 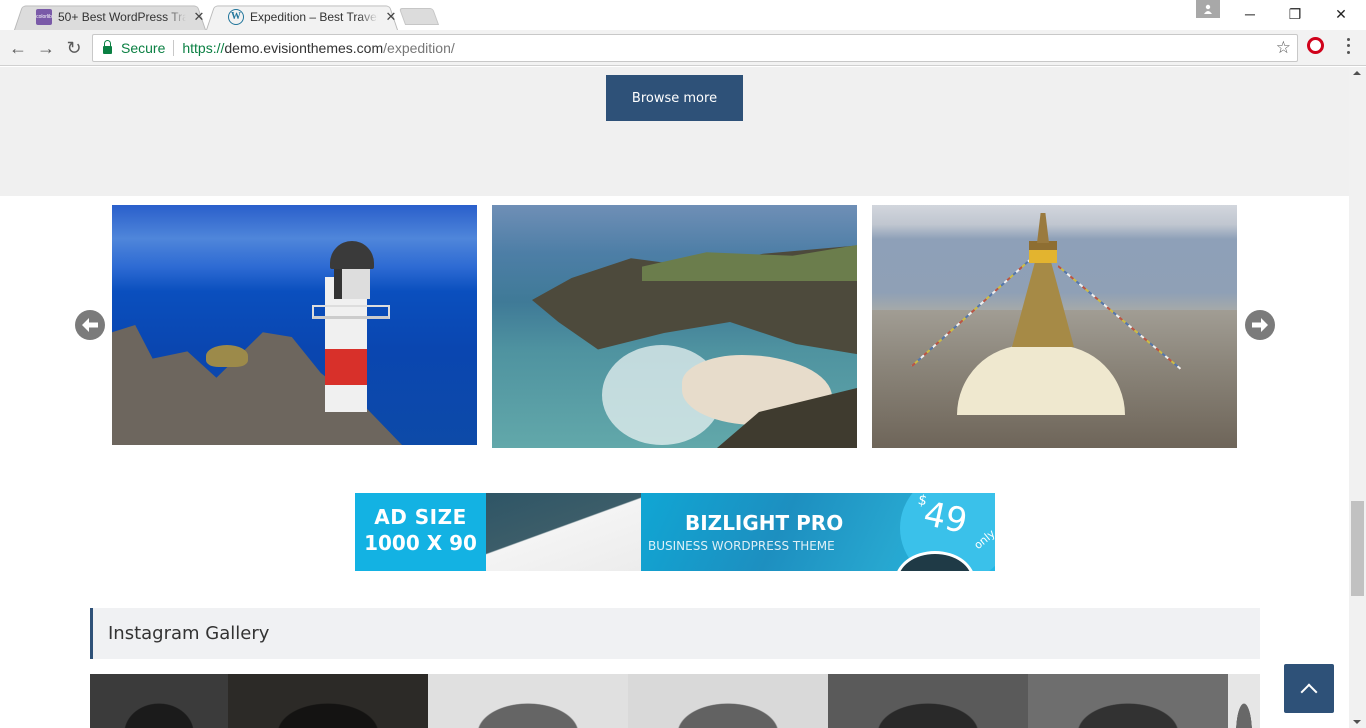 I want to click on chevron-up-icon, so click(x=1309, y=691).